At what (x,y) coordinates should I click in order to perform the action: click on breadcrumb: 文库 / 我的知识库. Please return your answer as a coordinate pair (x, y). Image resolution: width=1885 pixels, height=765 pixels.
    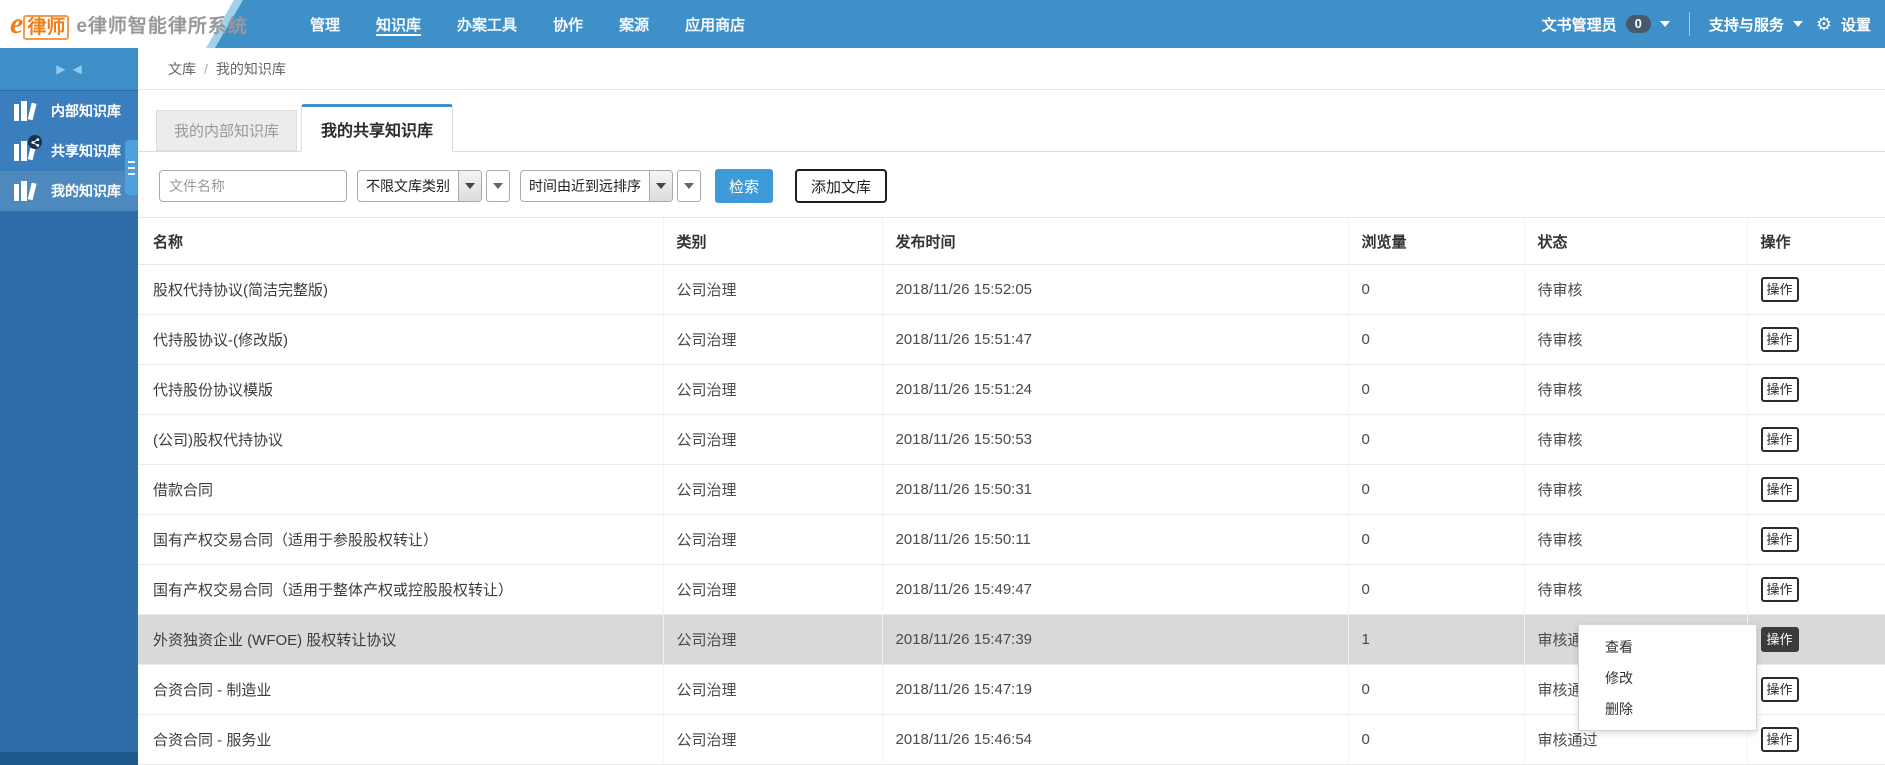
    Looking at the image, I should click on (1011, 69).